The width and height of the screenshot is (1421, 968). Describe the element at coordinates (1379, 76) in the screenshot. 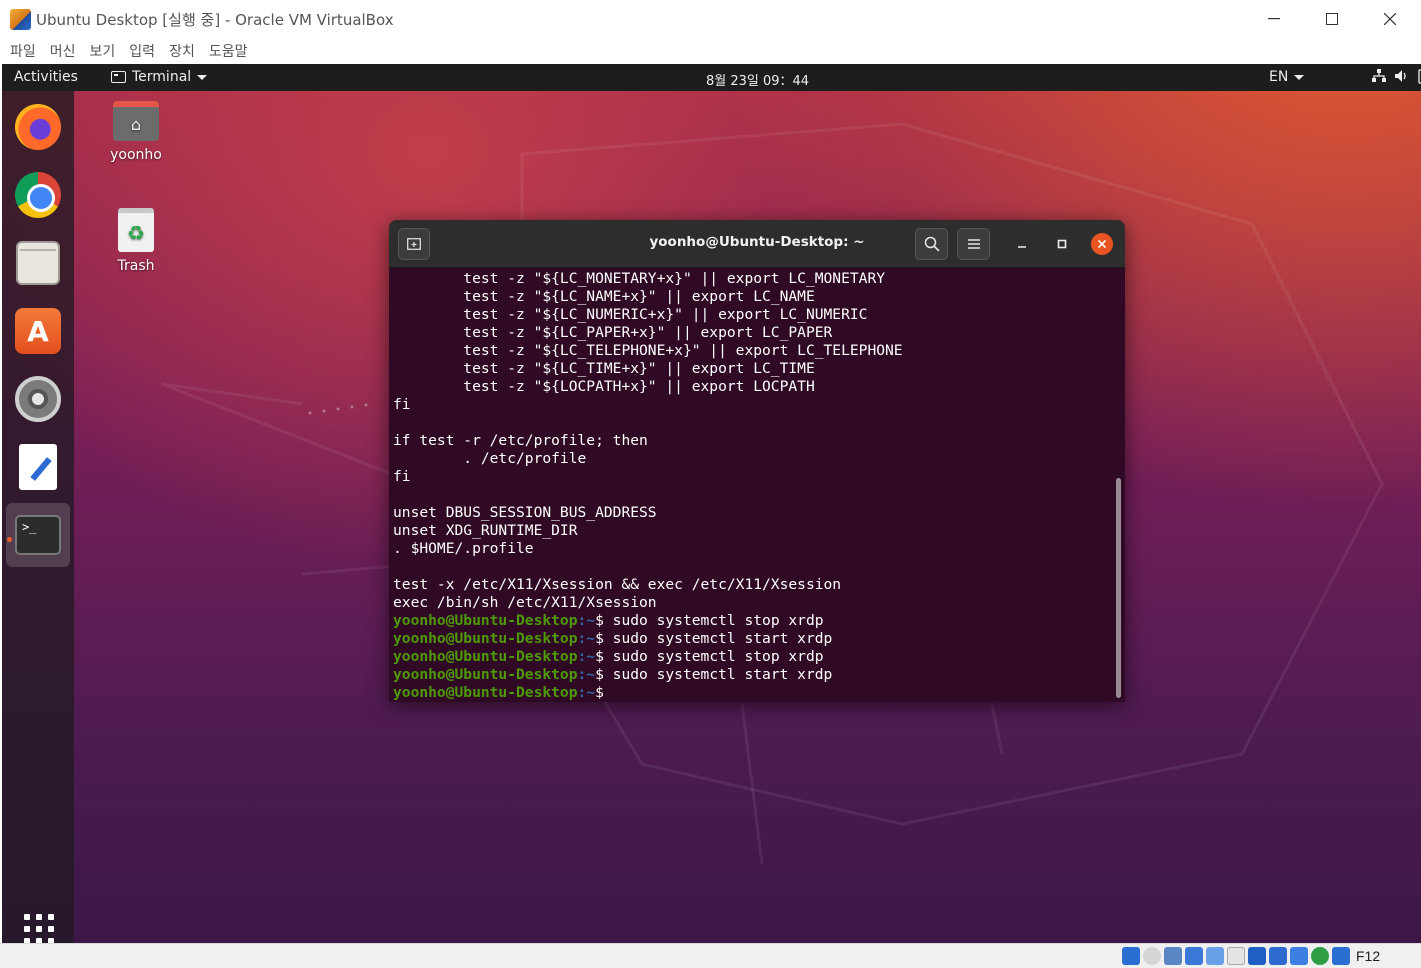

I see `network-icon` at that location.